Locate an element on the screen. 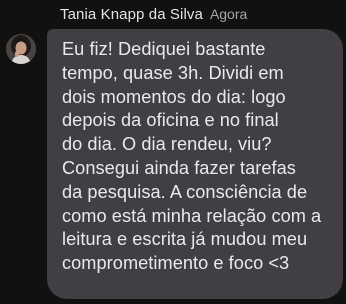 Image resolution: width=346 pixels, height=304 pixels. message-line: da pesquisa. A consciência de is located at coordinates (185, 191).